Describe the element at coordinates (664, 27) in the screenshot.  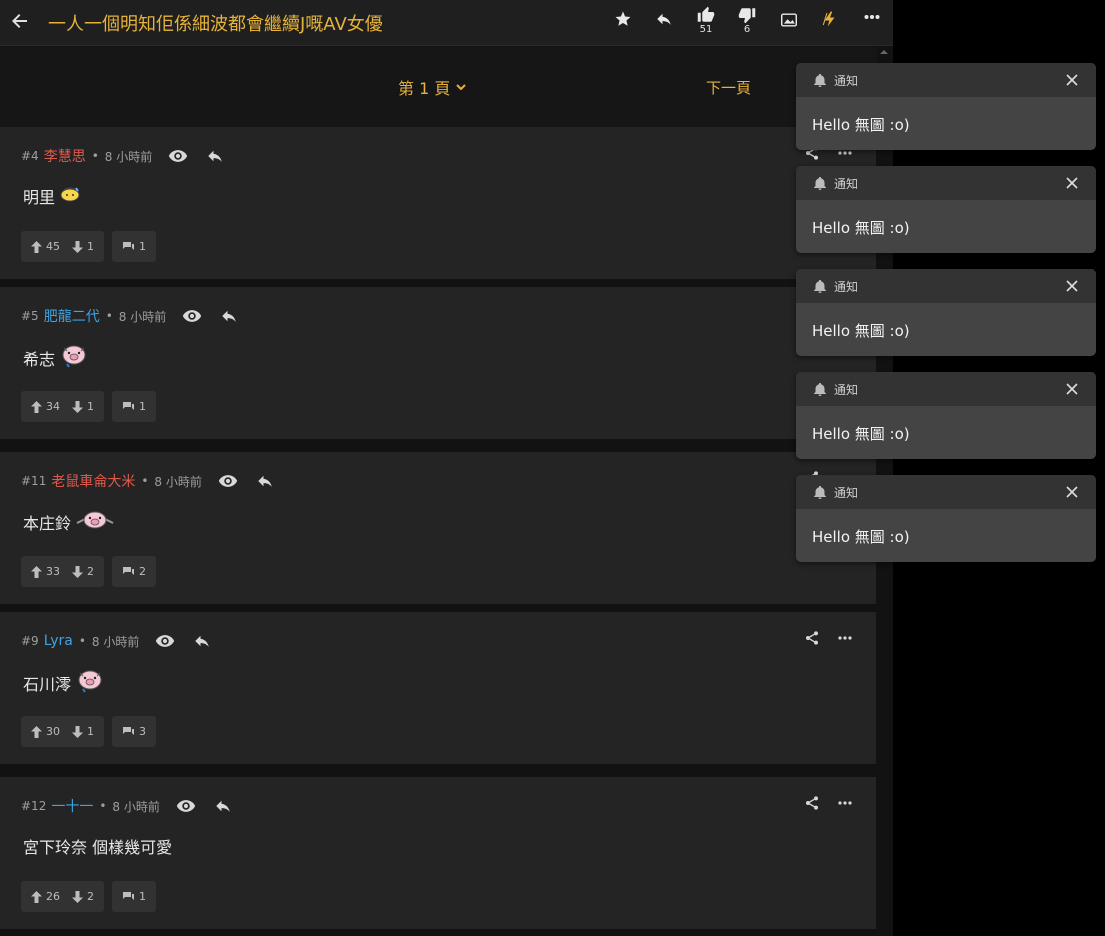
I see `reply-topic-button` at that location.